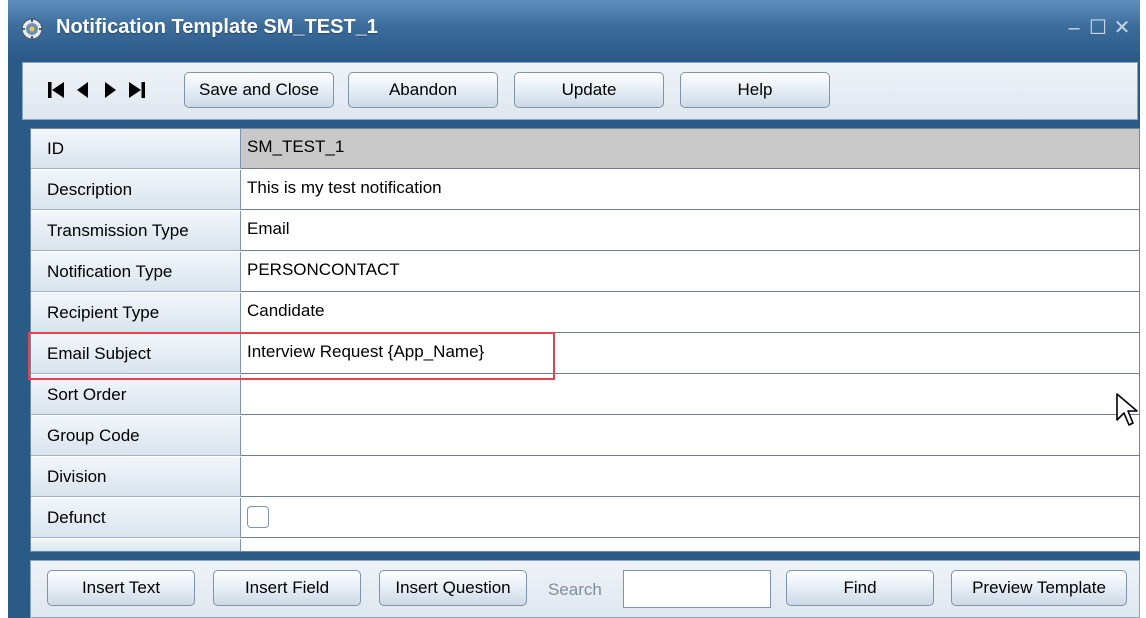  I want to click on description-field: This is my test notification, so click(690, 190).